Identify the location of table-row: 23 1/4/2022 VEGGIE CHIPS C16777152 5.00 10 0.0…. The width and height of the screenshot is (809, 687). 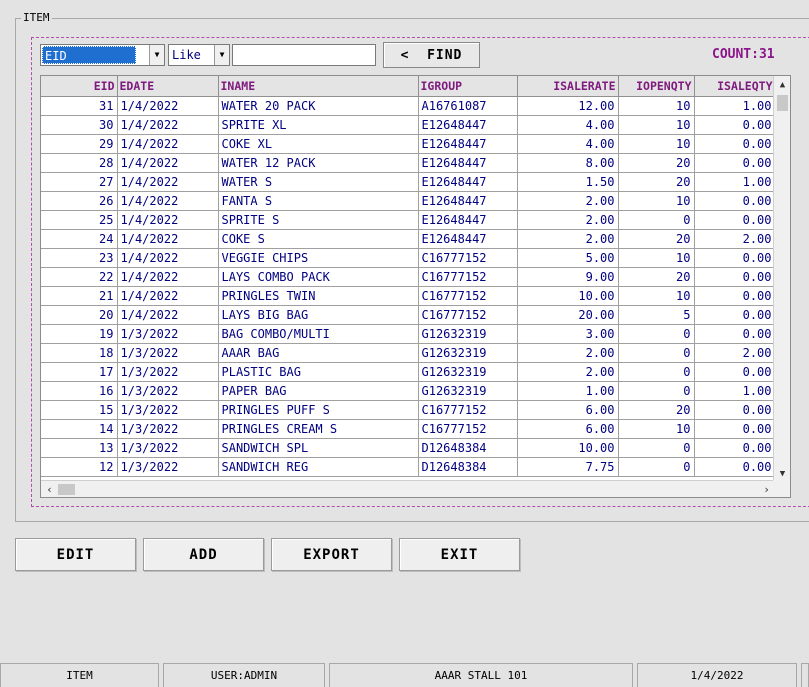
(408, 258).